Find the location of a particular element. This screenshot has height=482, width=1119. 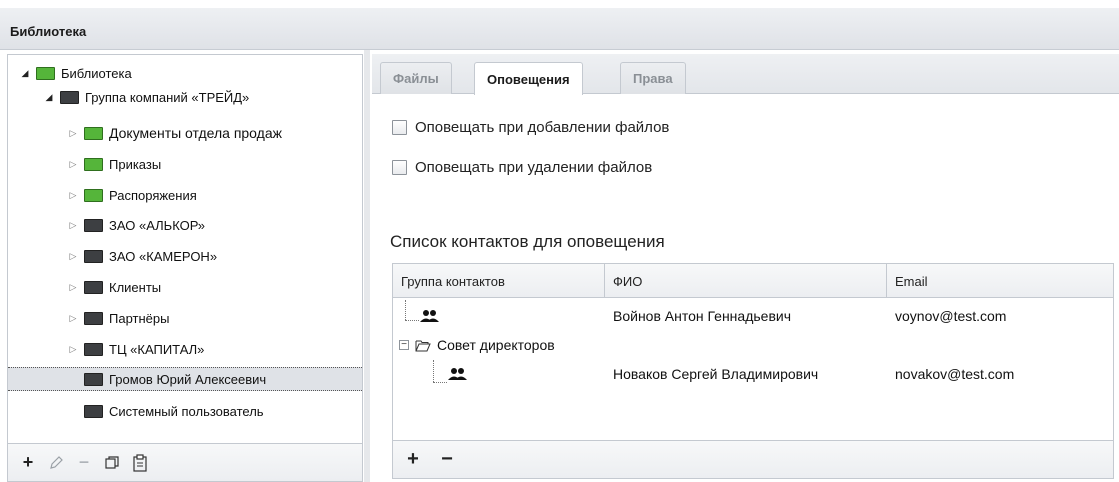

tree-item-label: Библиотека is located at coordinates (96, 73).